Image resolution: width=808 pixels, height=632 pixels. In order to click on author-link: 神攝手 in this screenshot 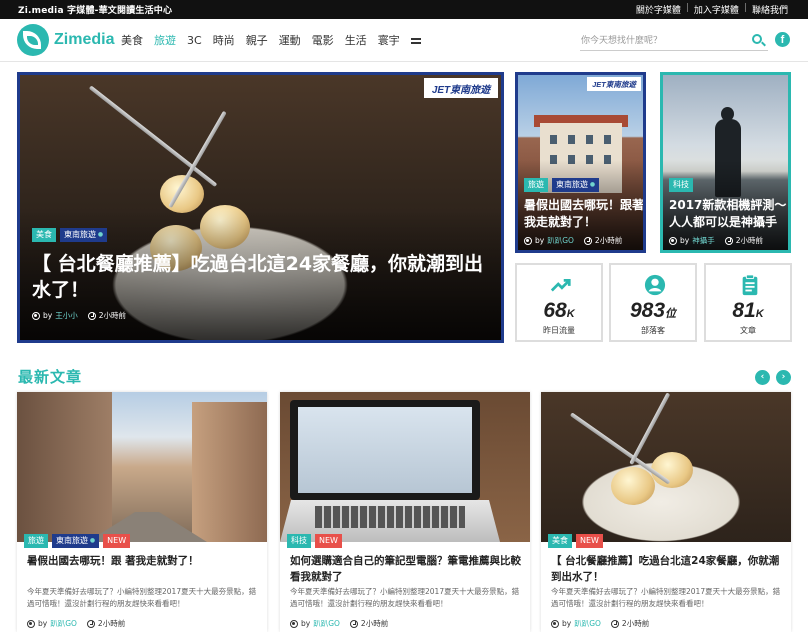, I will do `click(703, 240)`.